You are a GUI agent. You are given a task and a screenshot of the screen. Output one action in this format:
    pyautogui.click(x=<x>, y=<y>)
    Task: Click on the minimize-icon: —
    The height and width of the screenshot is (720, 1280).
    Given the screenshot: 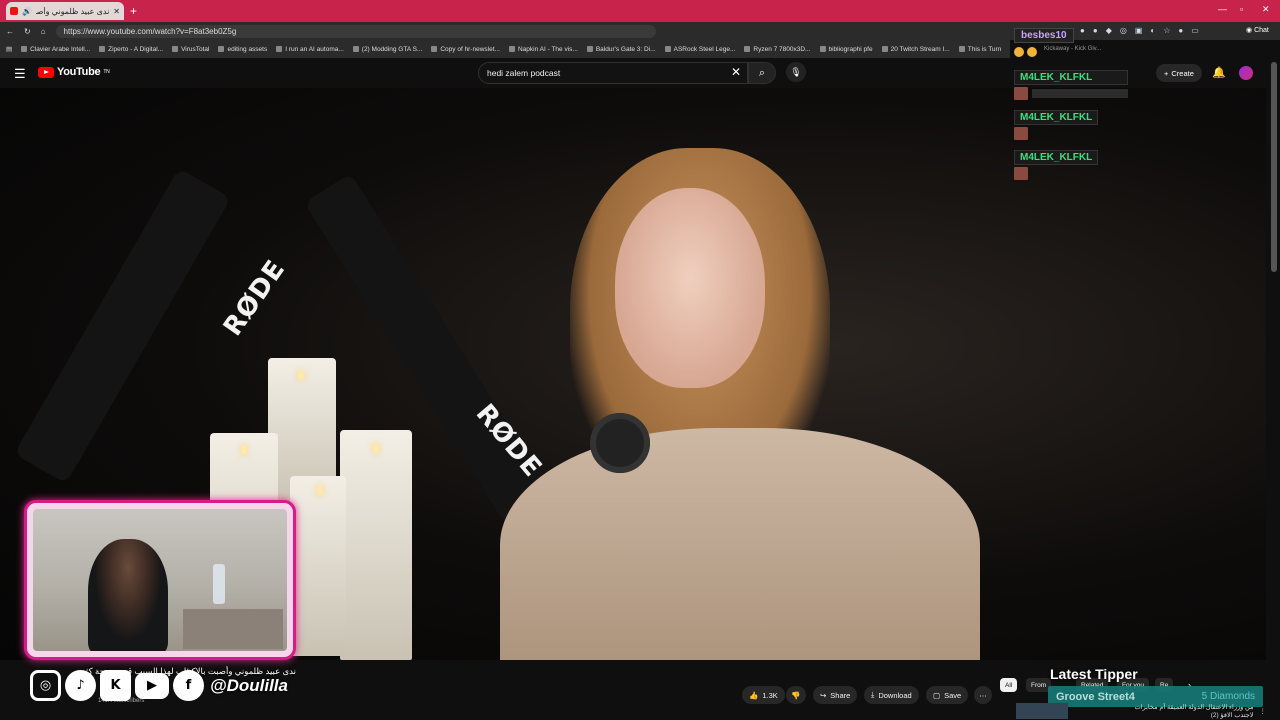 What is the action you would take?
    pyautogui.click(x=1222, y=9)
    